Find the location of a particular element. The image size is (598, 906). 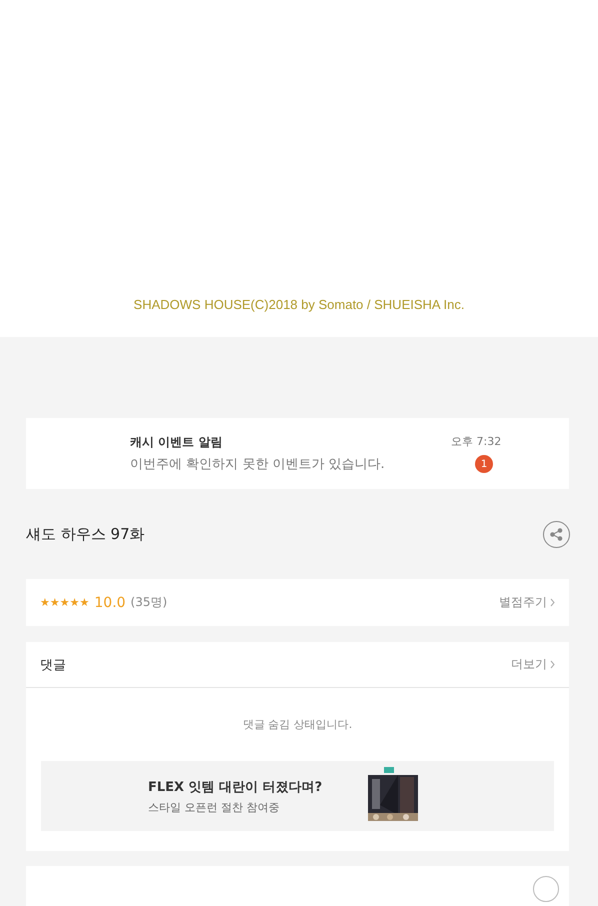

notice-card: 캐시 이벤트 알림 이번주에 확인하지 못한 이벤트가 있습니다. 오후 7:32 1 is located at coordinates (297, 453).